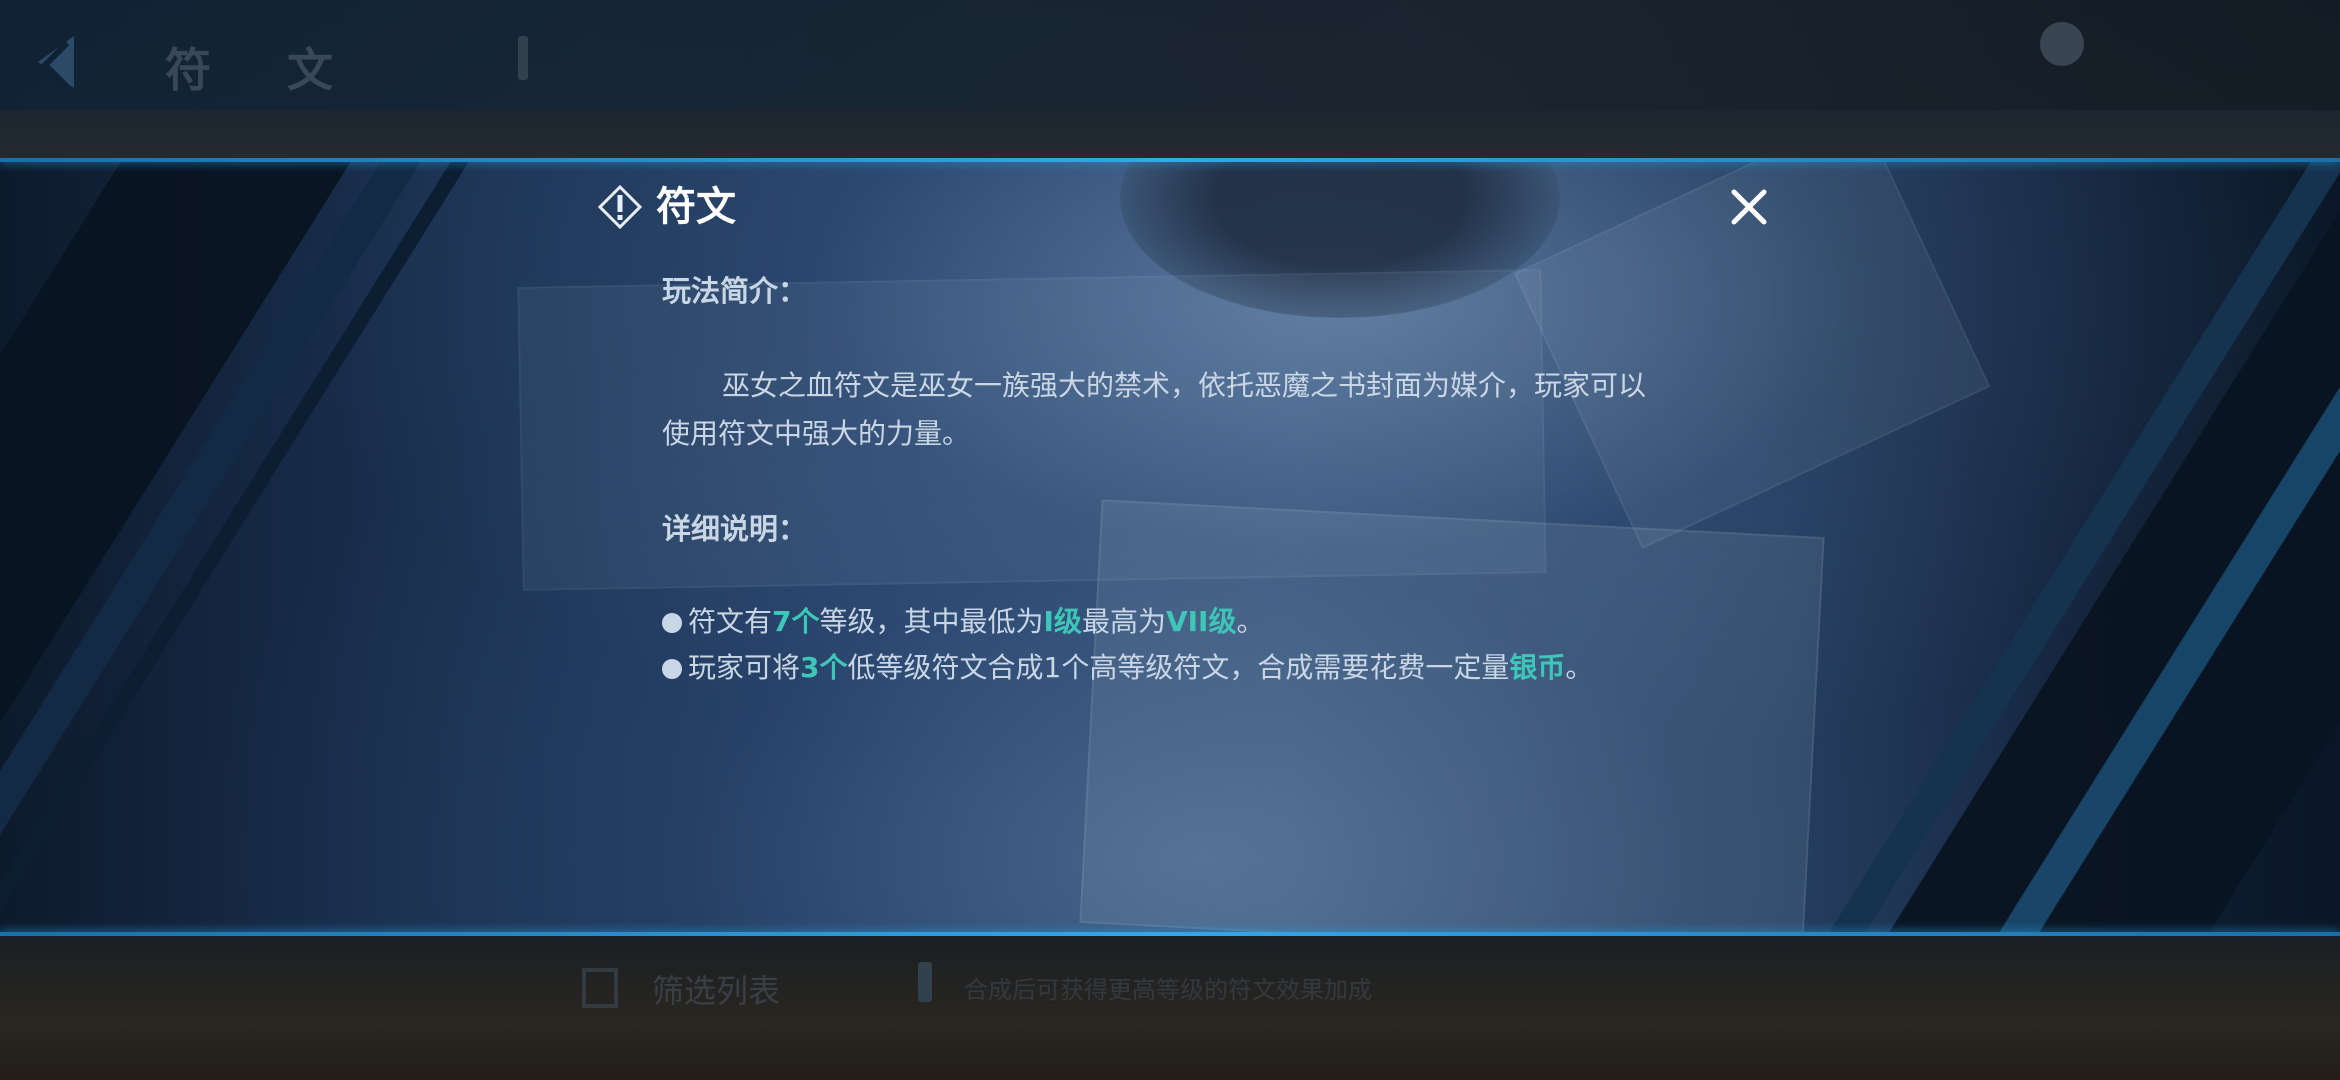  I want to click on dialog-bottom-border, so click(1170, 934).